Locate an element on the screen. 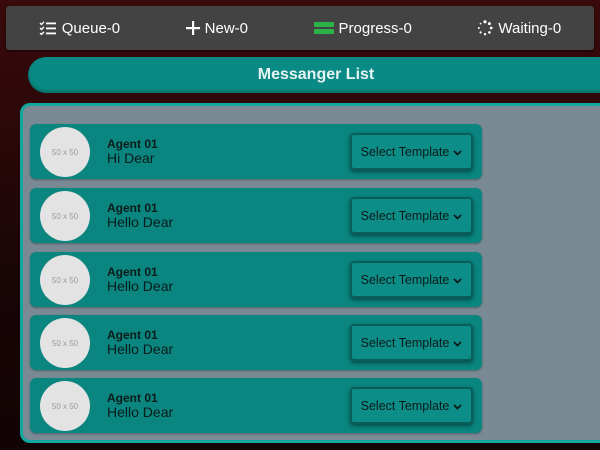  message-card: 50 x 50 Agent 01 Hi Dear Select Template is located at coordinates (256, 151).